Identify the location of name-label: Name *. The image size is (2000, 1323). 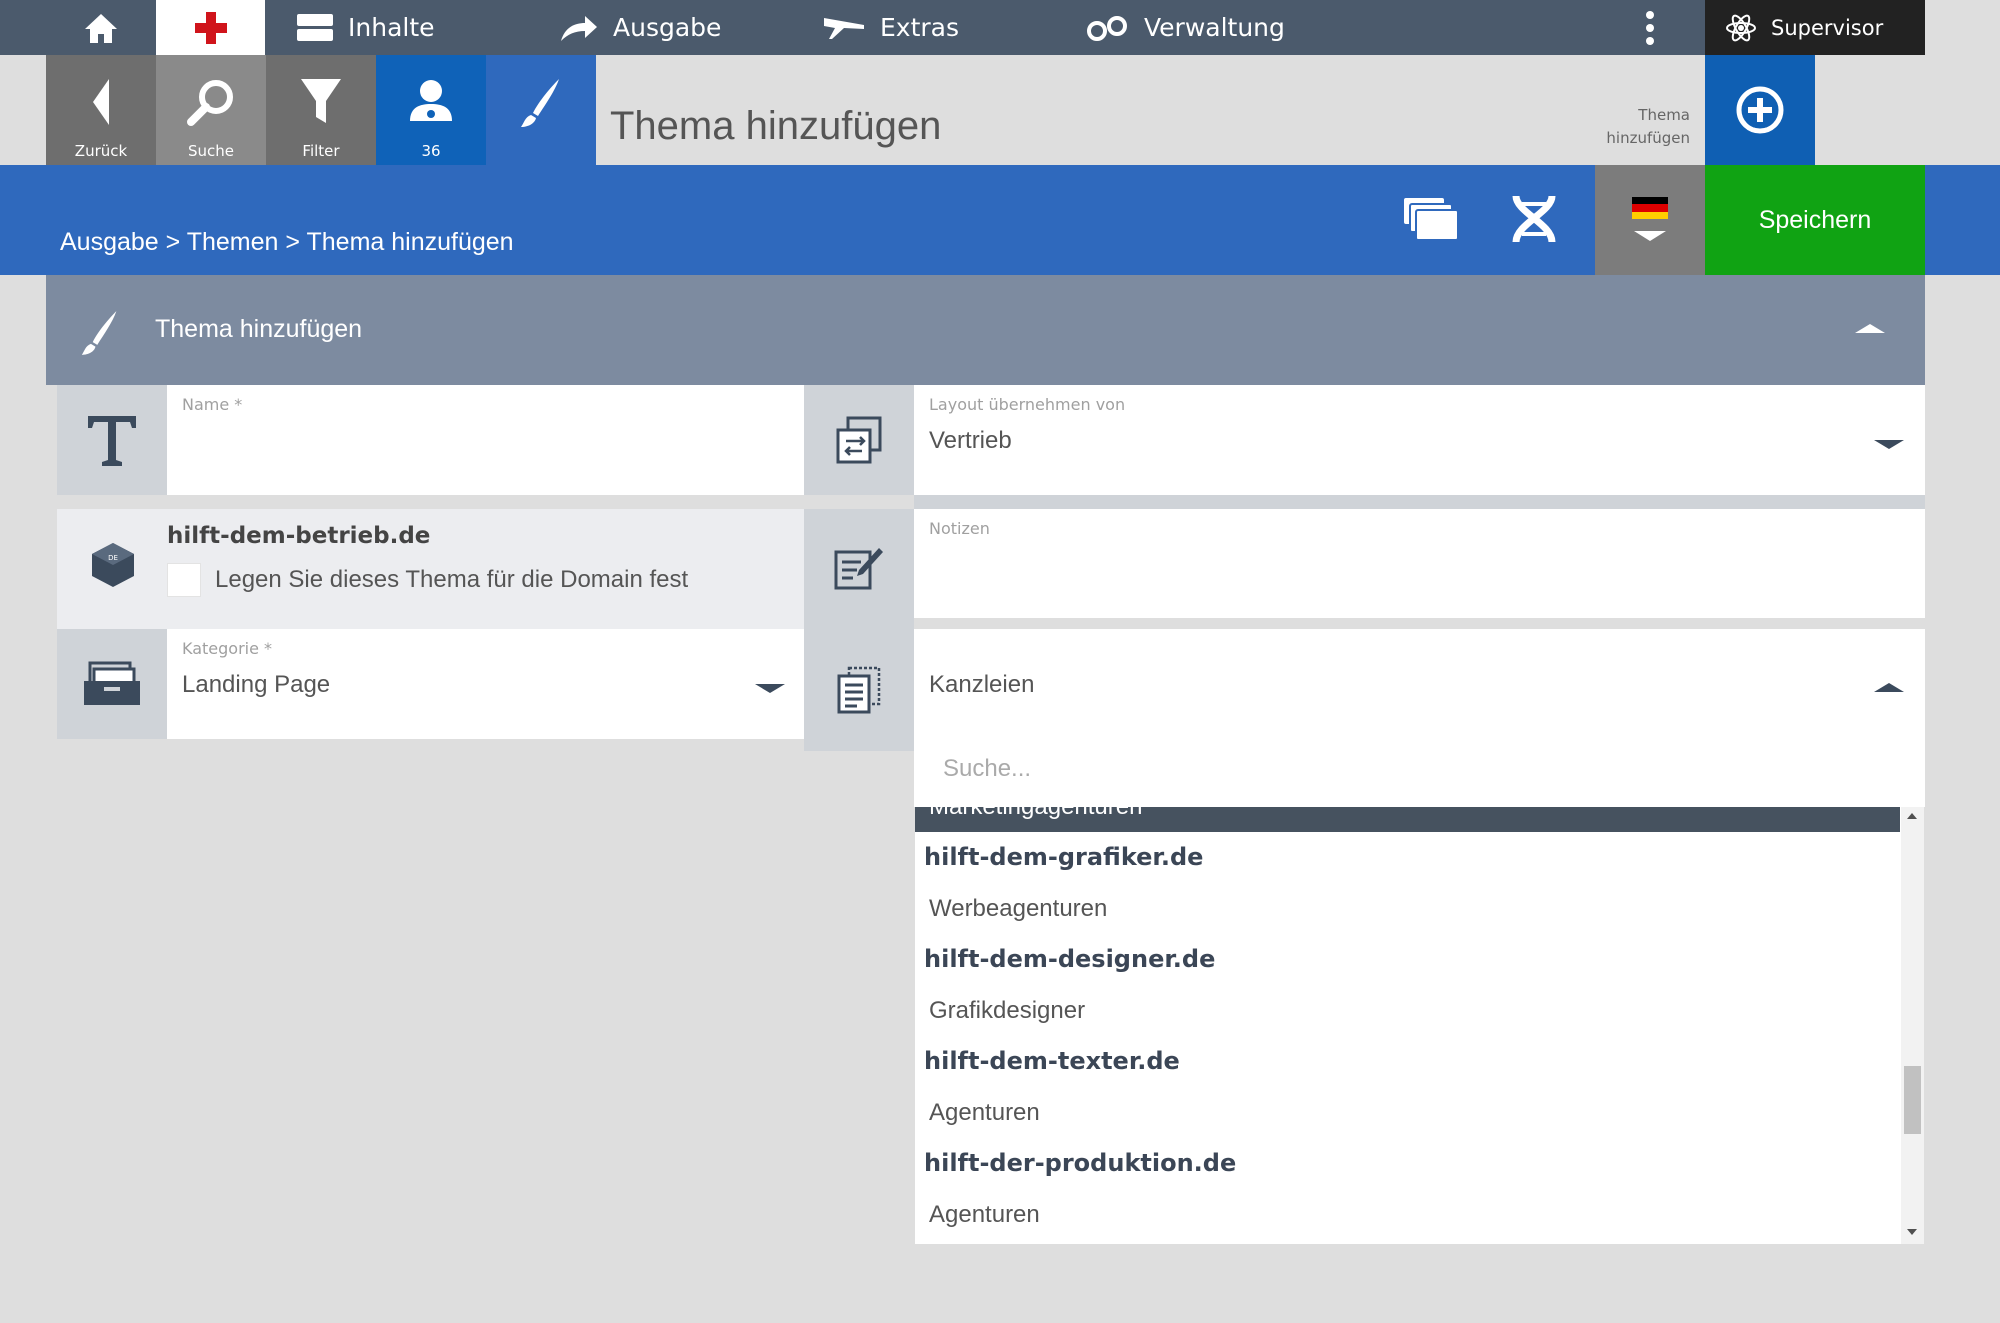
(212, 404).